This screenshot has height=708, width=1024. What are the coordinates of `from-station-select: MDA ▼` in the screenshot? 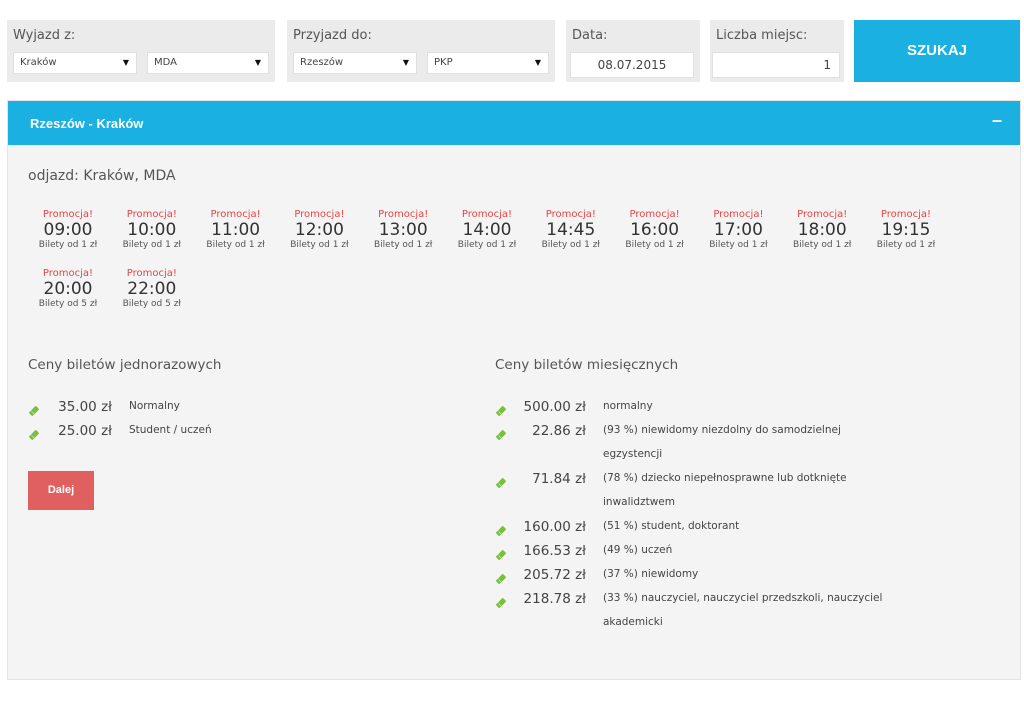 It's located at (208, 63).